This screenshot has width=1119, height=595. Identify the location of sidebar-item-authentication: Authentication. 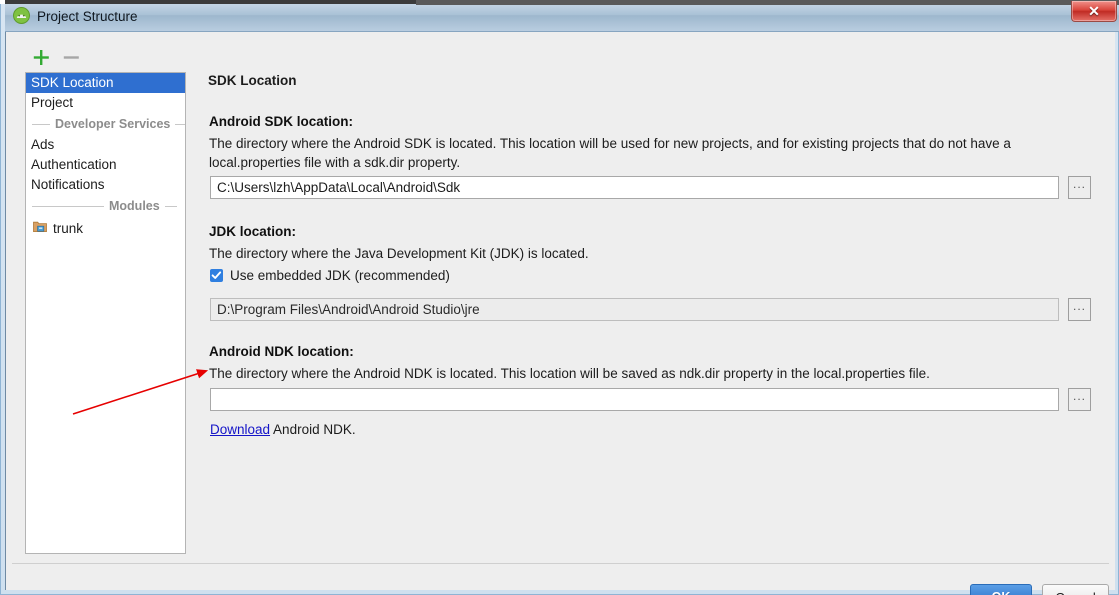
(105, 165).